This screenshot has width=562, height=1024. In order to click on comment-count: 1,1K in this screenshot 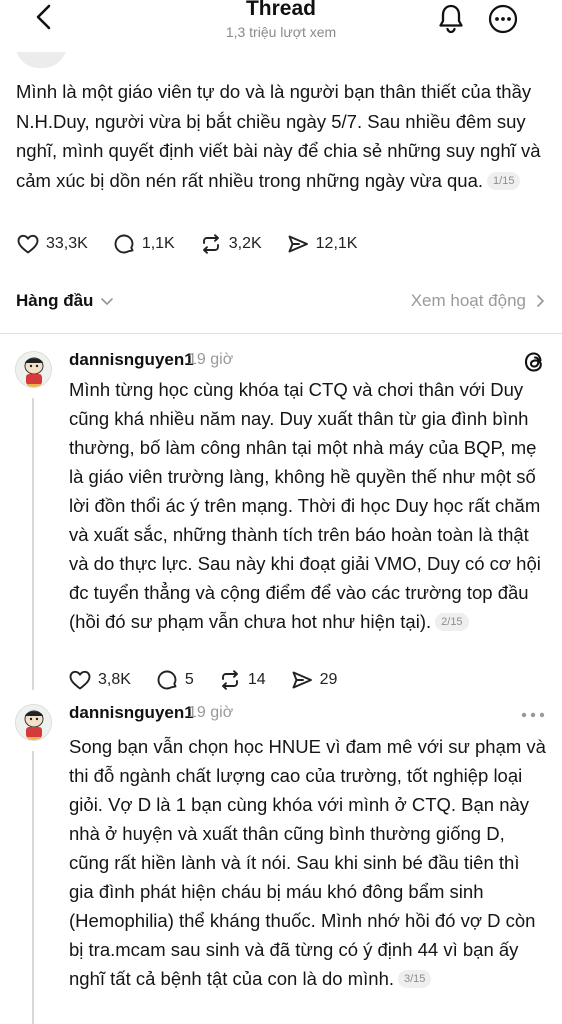, I will do `click(158, 243)`.